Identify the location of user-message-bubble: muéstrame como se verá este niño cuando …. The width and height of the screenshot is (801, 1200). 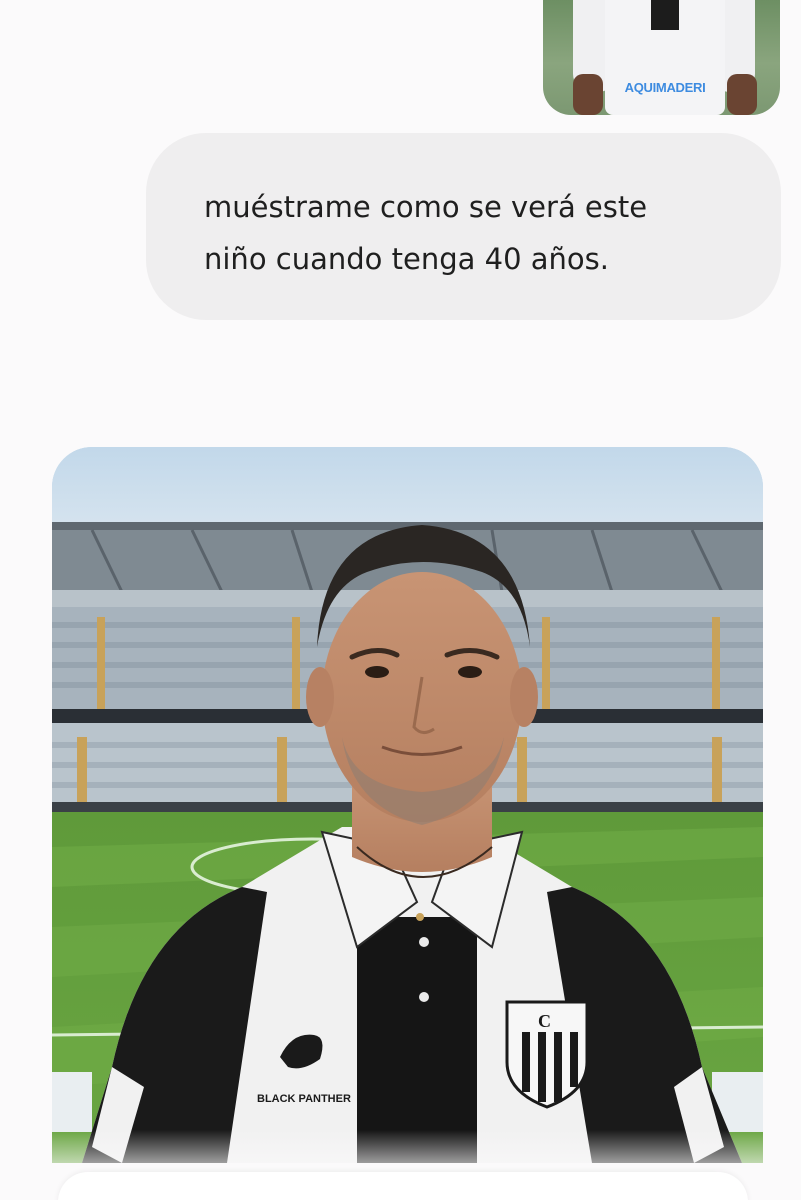
(463, 226).